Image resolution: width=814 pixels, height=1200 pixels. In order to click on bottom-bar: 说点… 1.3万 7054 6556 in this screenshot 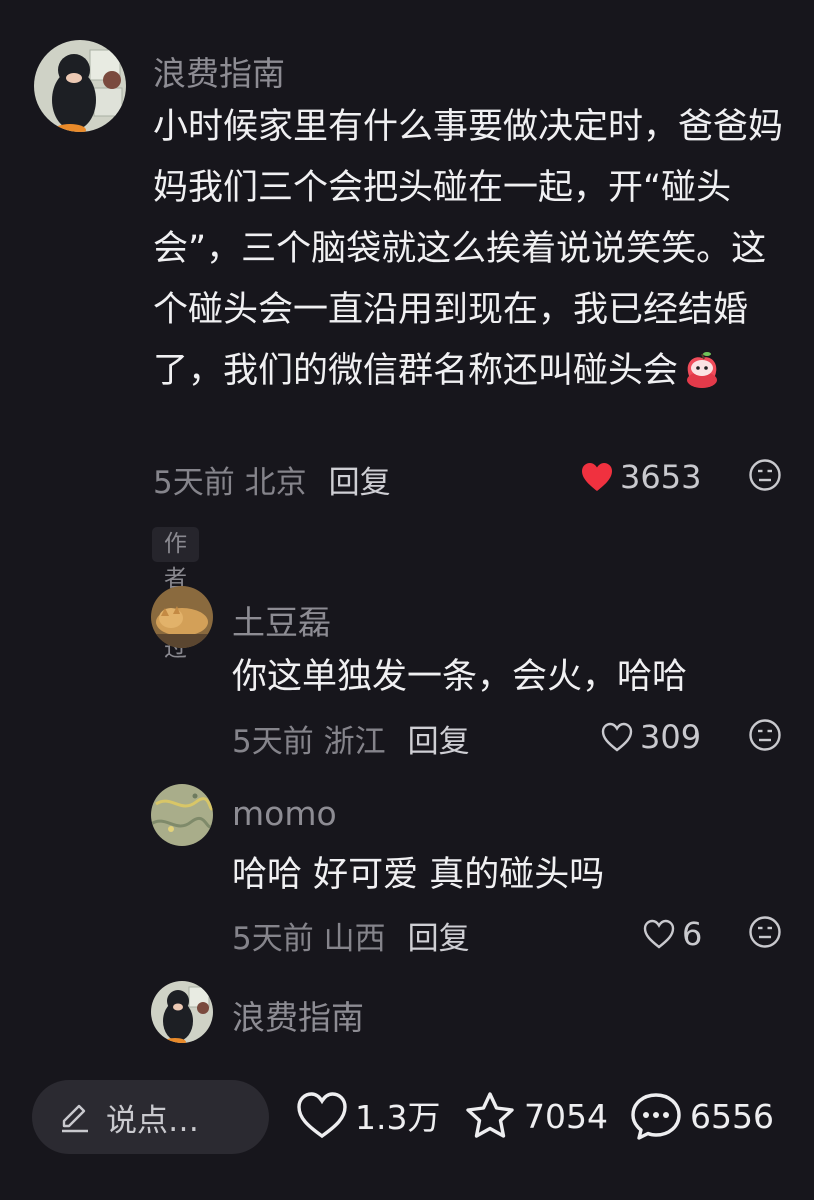, I will do `click(407, 1128)`.